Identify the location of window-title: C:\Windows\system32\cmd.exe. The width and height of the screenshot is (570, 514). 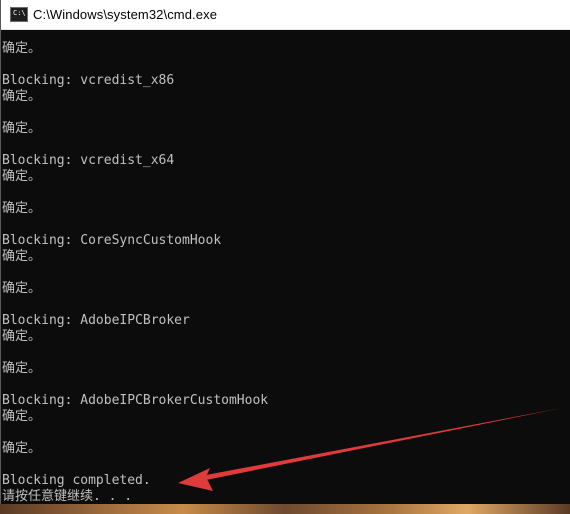
(125, 14).